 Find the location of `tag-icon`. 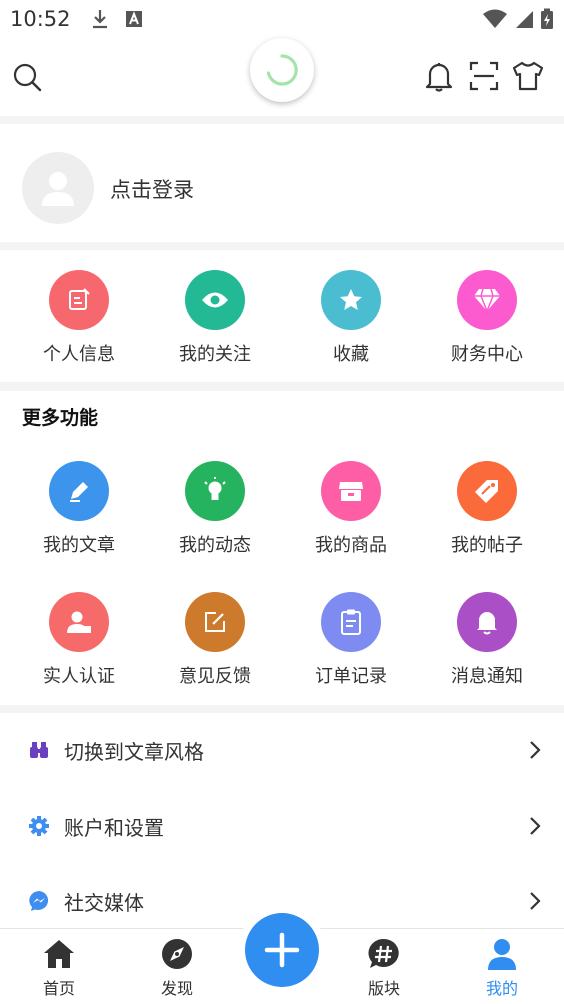

tag-icon is located at coordinates (487, 491).